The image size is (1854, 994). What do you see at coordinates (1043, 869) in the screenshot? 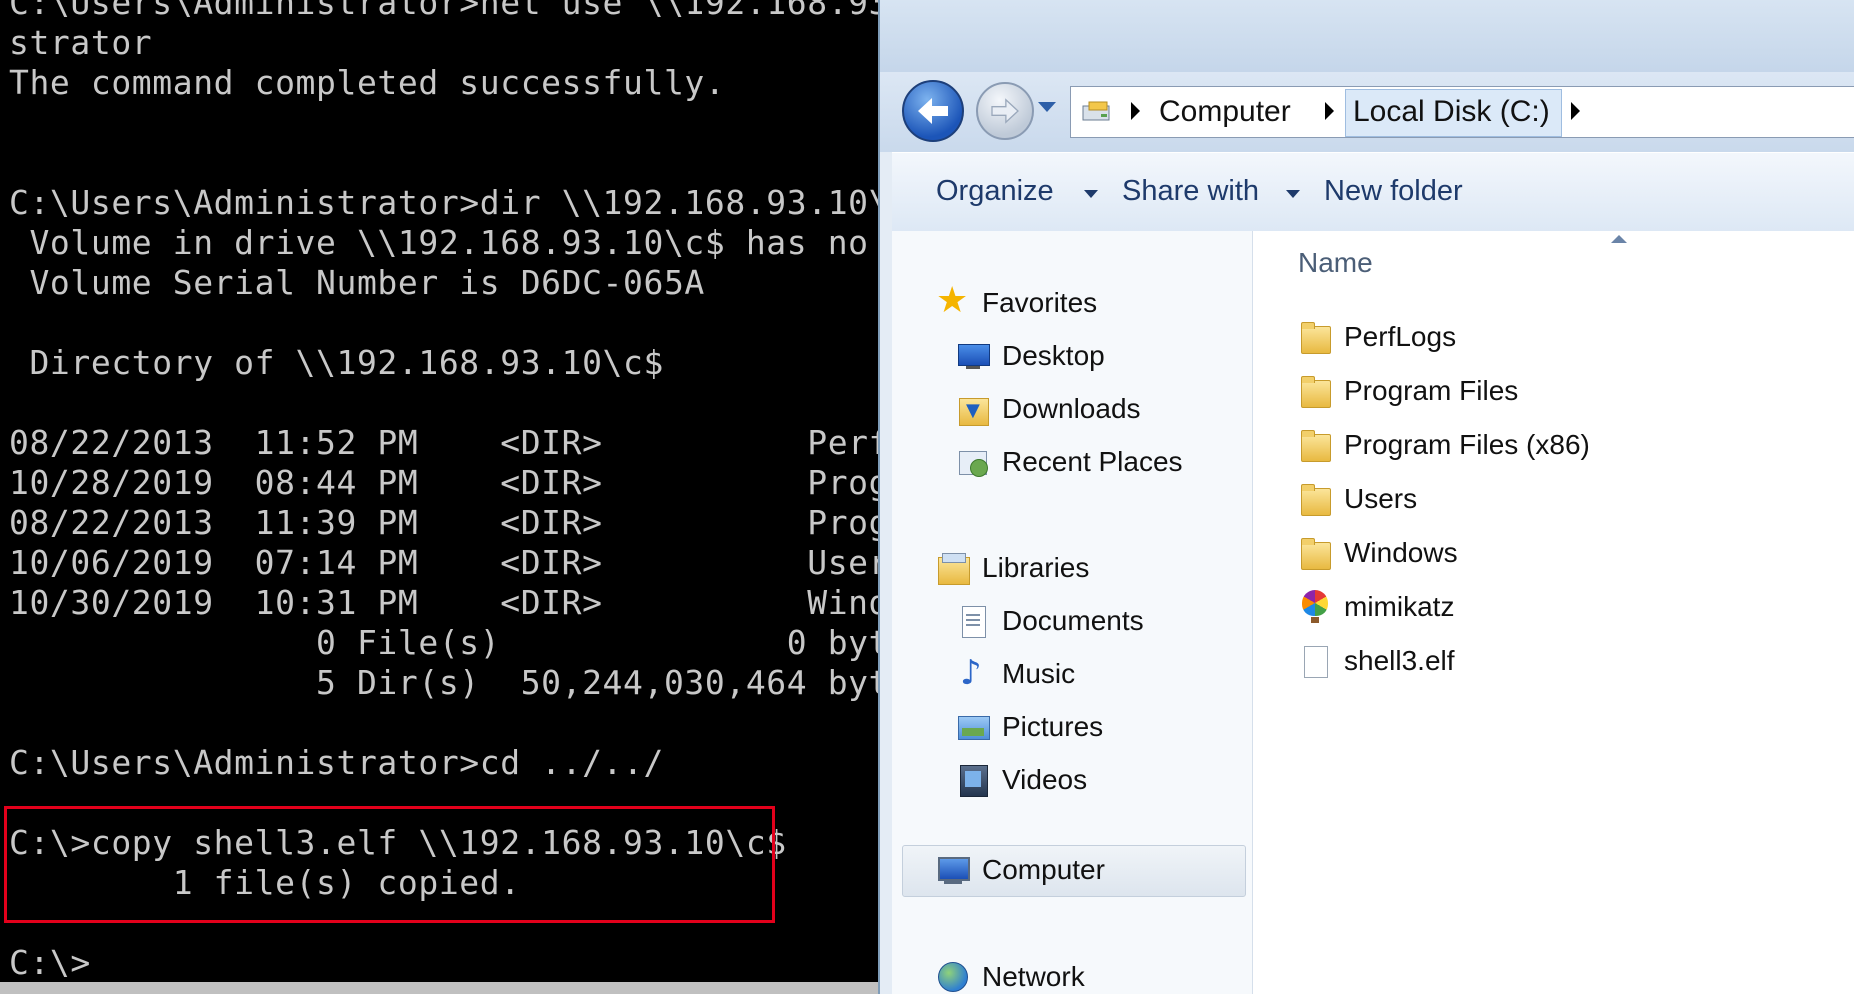
I see `nav-item-label: Computer` at bounding box center [1043, 869].